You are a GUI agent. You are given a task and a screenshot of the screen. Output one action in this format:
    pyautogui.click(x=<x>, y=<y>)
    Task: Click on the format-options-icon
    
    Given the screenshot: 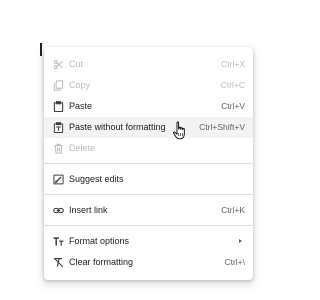 What is the action you would take?
    pyautogui.click(x=58, y=241)
    